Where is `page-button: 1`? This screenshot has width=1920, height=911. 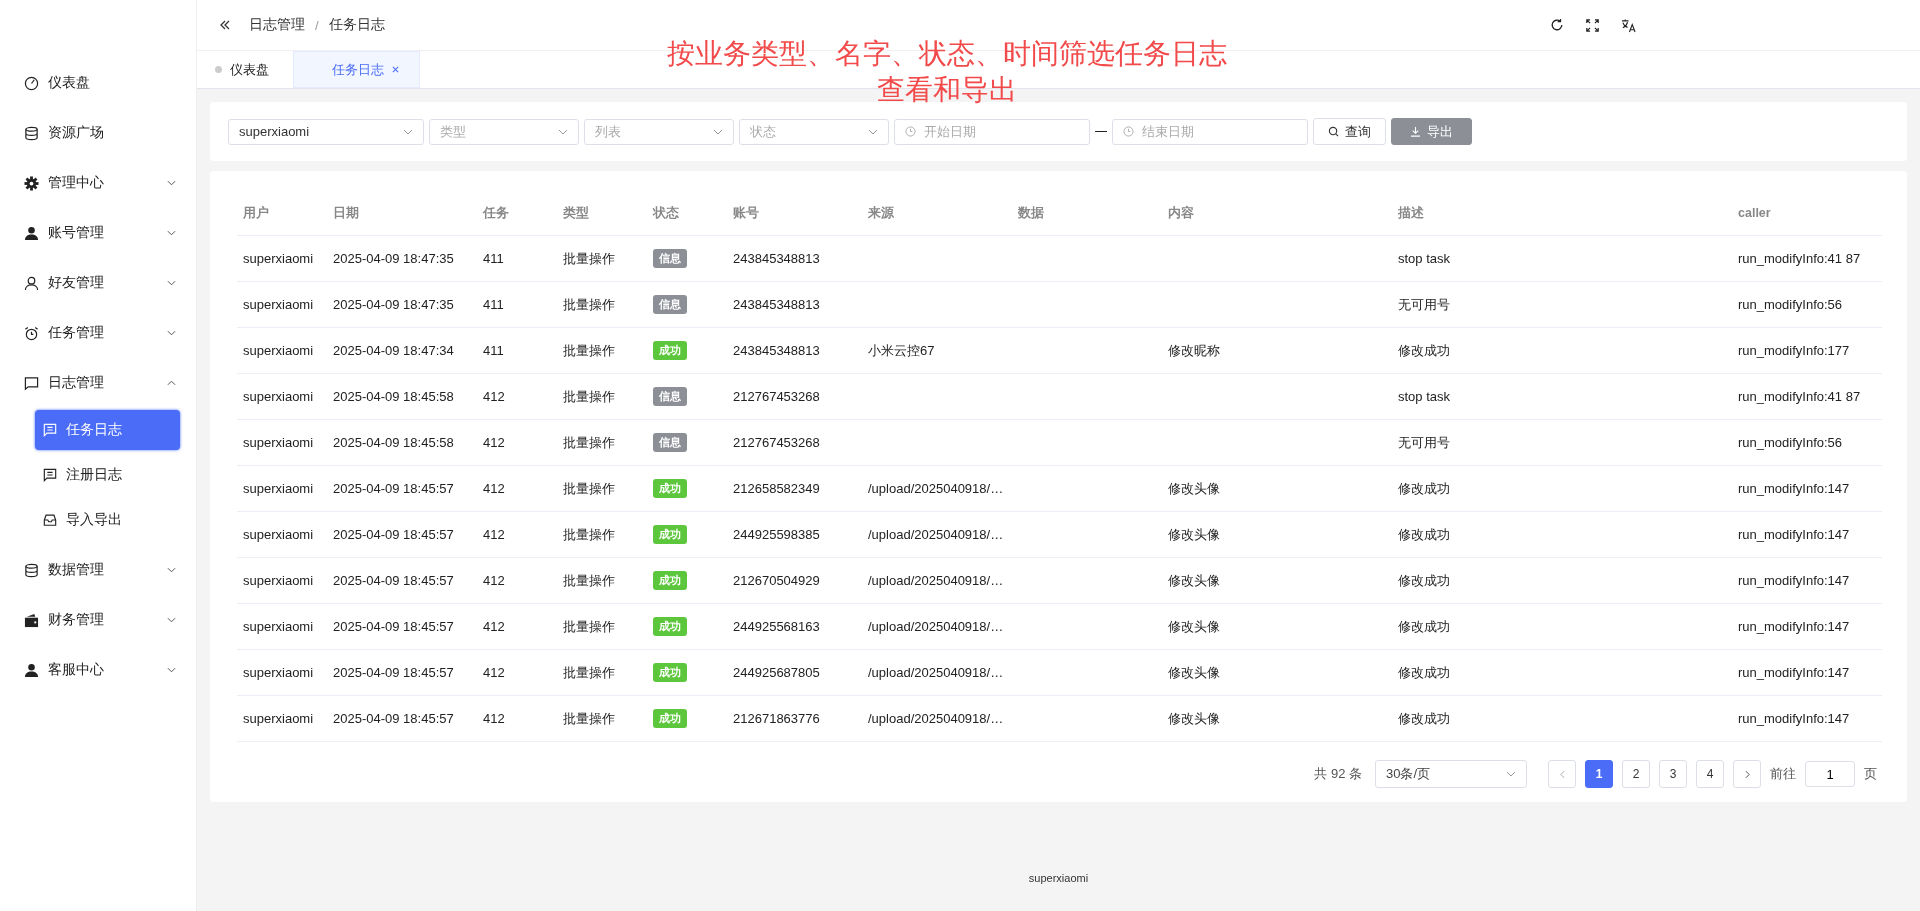
page-button: 1 is located at coordinates (1599, 774).